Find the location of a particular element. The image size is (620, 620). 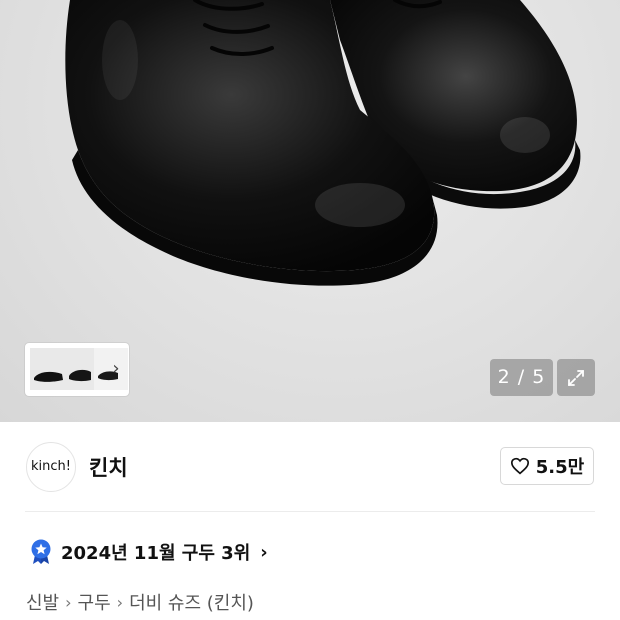

breadcrumb: 신발 › 구두 › 더비 슈즈 (킨치) is located at coordinates (140, 602).